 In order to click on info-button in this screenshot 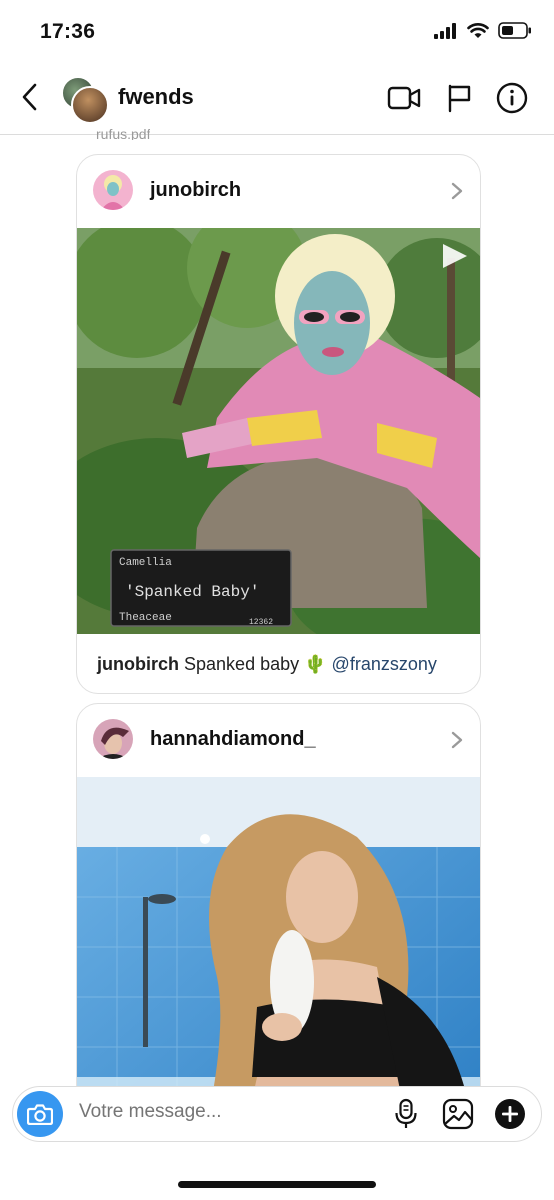, I will do `click(512, 98)`.